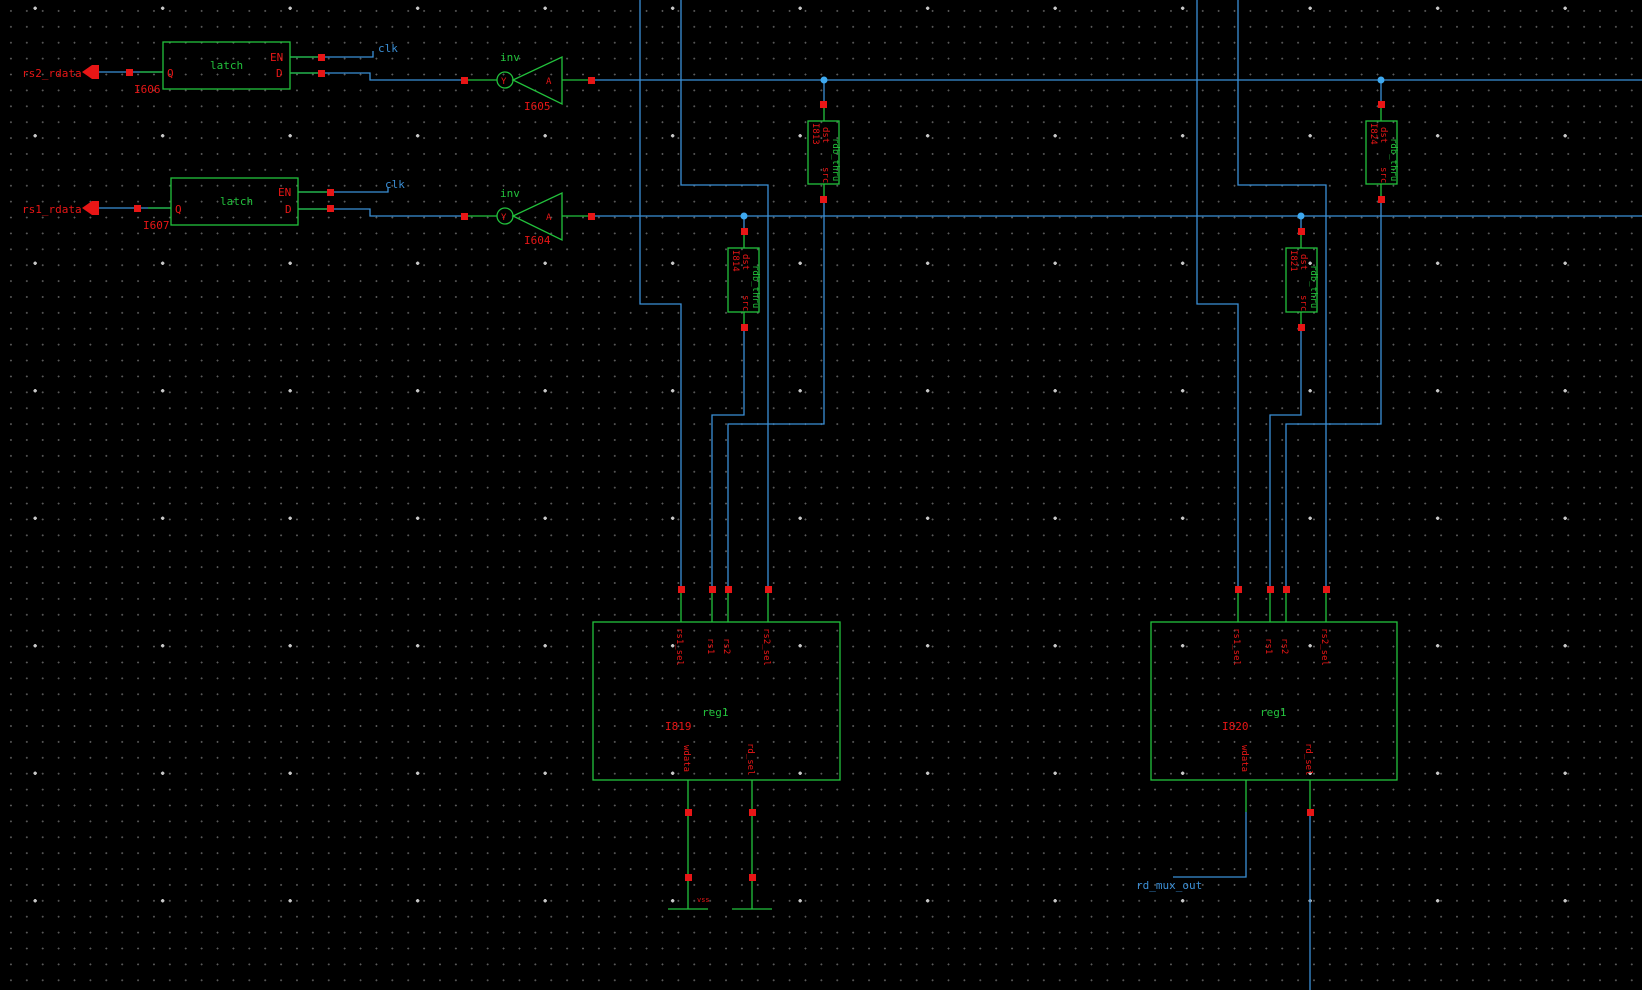 This screenshot has height=990, width=1642. Describe the element at coordinates (52, 73) in the screenshot. I see `net-label-rs2-rdata: rs2_rdata` at that location.